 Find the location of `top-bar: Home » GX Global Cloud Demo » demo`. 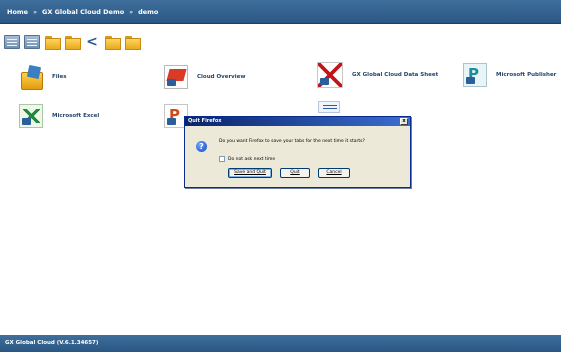

top-bar: Home » GX Global Cloud Demo » demo is located at coordinates (280, 12).